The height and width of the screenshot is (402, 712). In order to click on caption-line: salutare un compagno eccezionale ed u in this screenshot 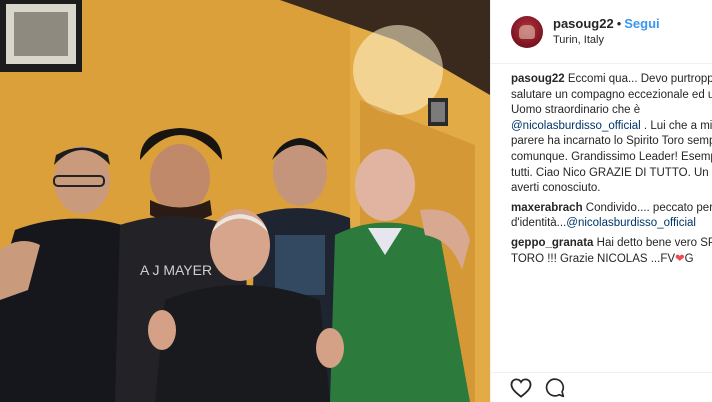, I will do `click(611, 94)`.